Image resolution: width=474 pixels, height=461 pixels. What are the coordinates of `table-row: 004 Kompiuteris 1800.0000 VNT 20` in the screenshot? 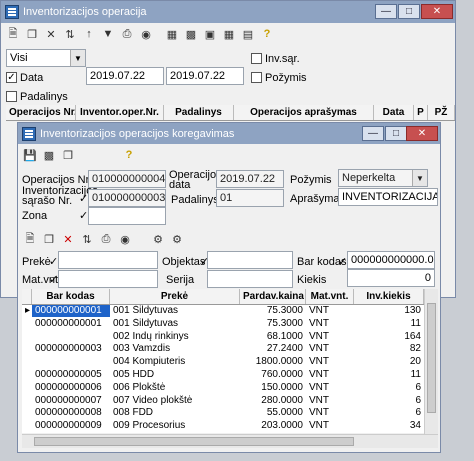 It's located at (223, 362).